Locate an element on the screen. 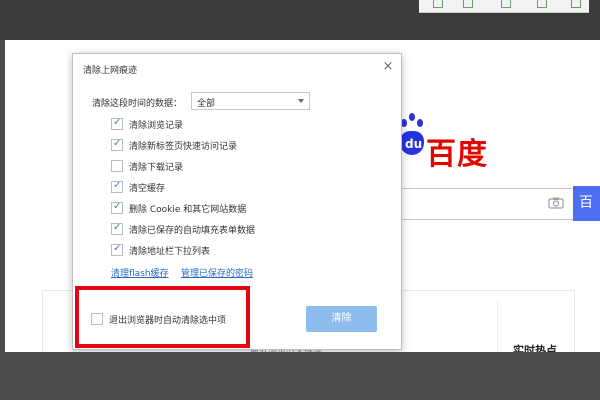  search-button: 百 is located at coordinates (586, 203).